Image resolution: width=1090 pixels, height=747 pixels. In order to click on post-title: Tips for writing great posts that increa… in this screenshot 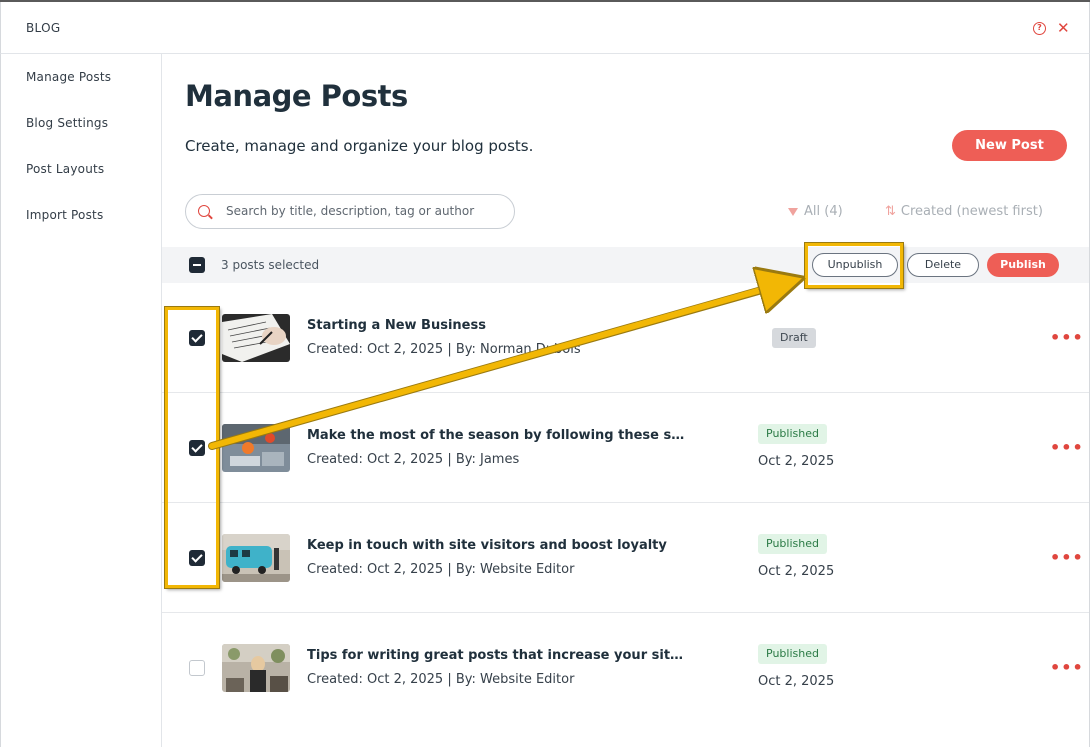, I will do `click(497, 655)`.